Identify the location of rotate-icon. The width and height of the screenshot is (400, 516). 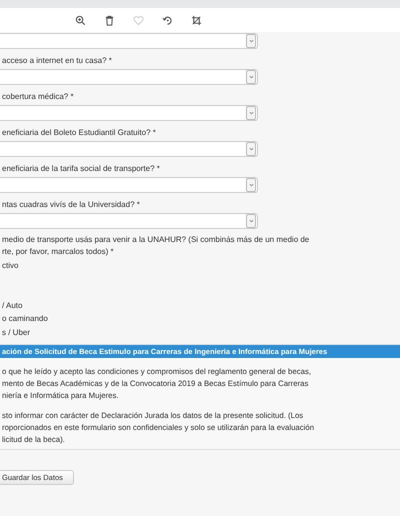
(167, 20).